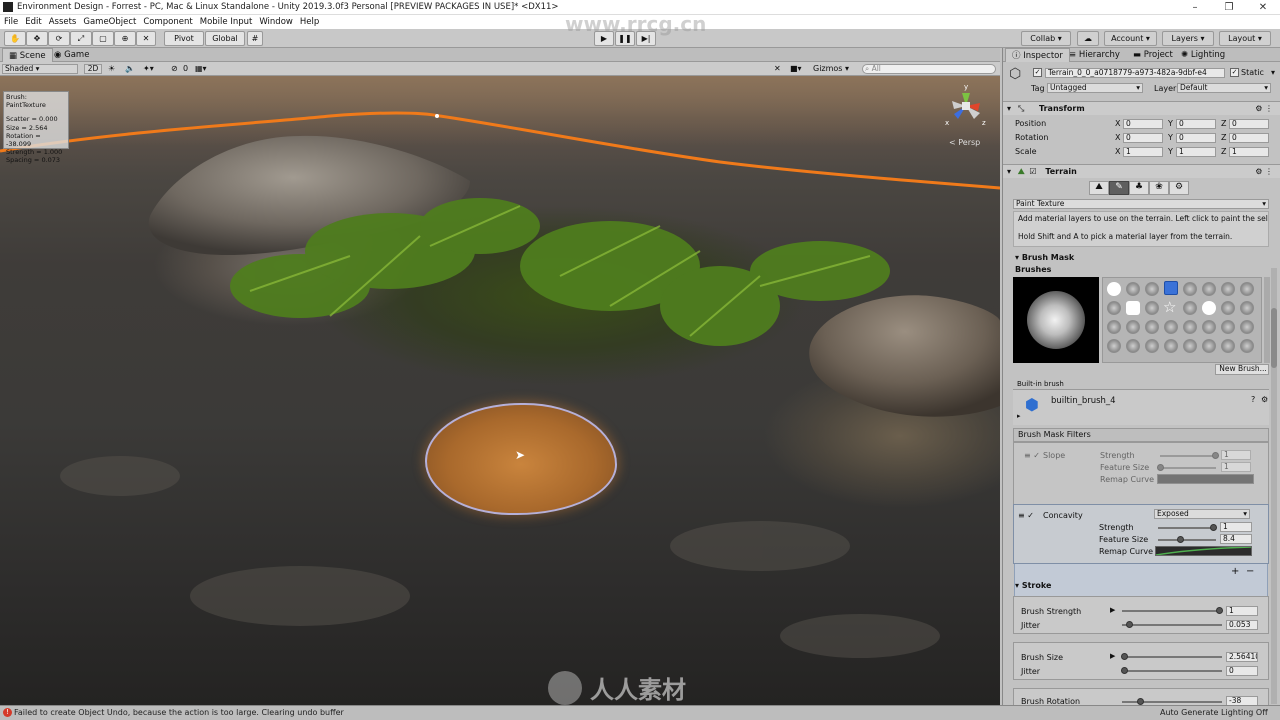 The image size is (1280, 720). Describe the element at coordinates (1202, 514) in the screenshot. I see `concavity-mode-dropdown: Exposed ▾` at that location.